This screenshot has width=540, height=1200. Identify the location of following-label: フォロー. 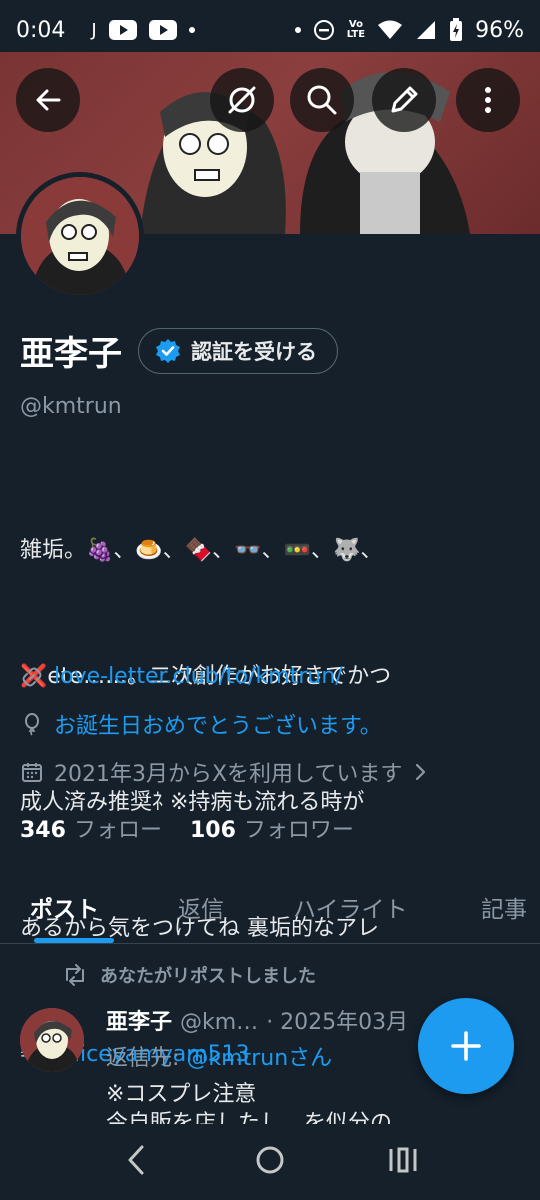
(117, 830).